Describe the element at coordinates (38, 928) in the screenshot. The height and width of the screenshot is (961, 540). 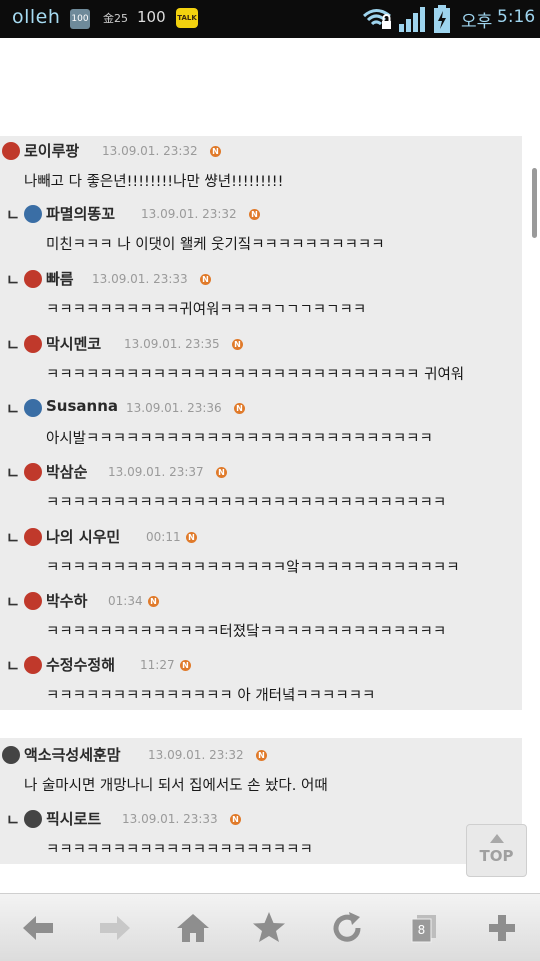
I see `back-icon` at that location.